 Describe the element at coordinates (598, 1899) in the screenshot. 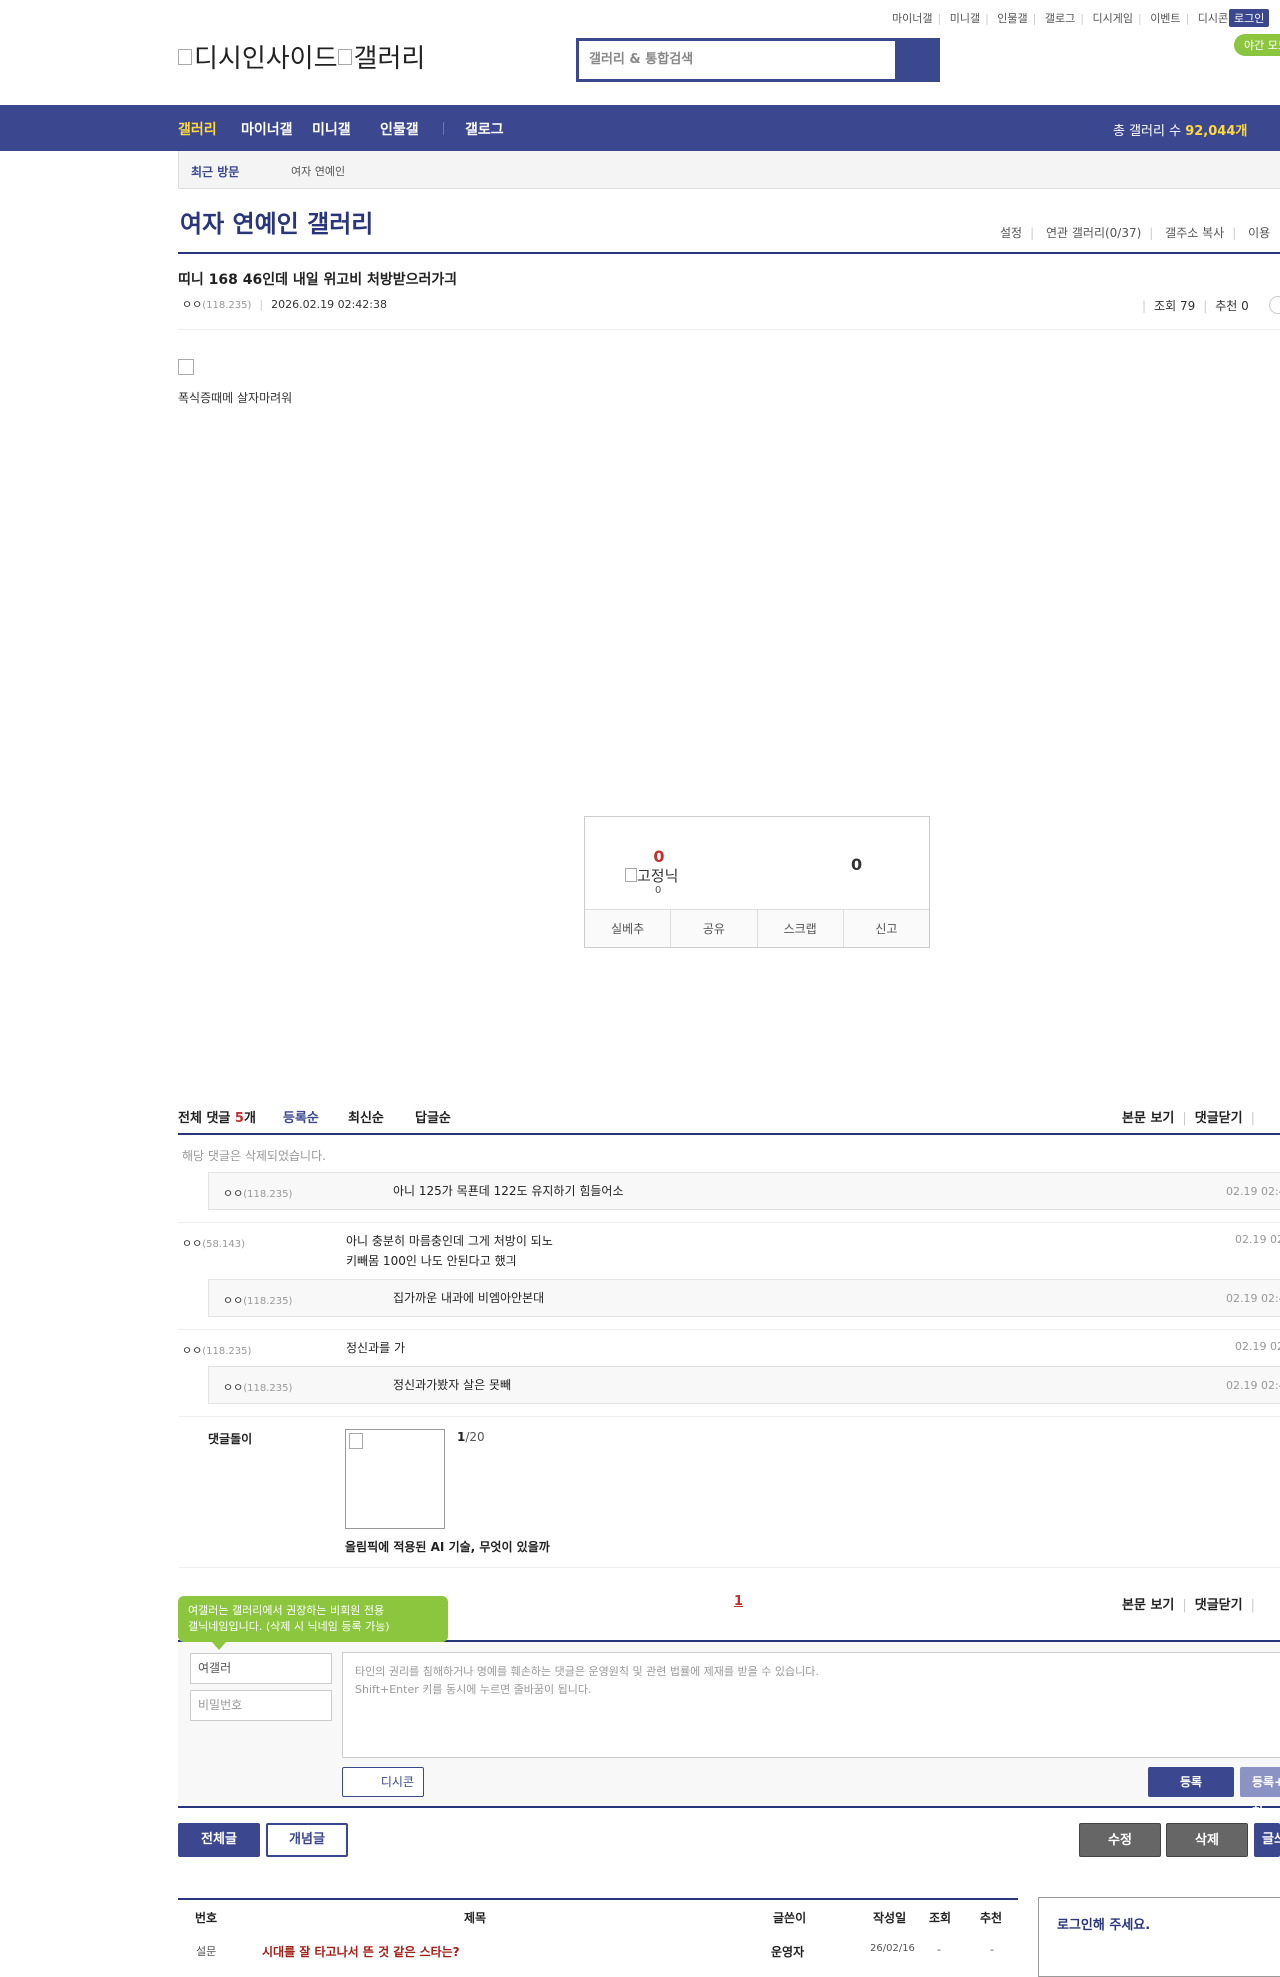

I see `list-top-border` at that location.